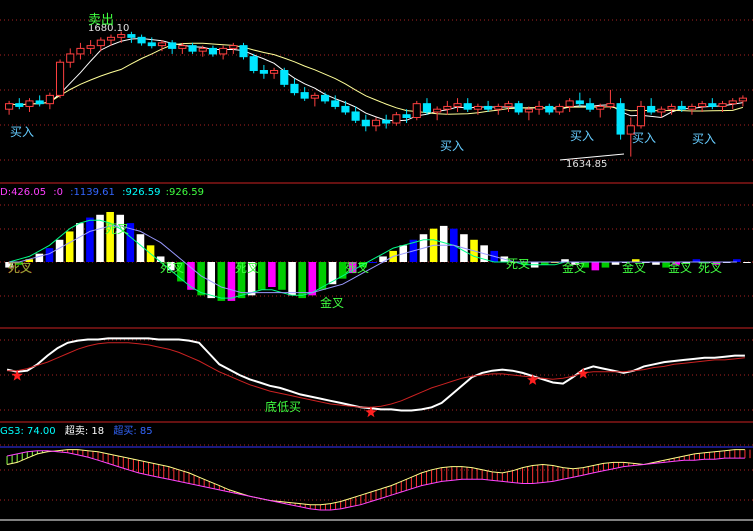 This screenshot has width=753, height=531. Describe the element at coordinates (586, 164) in the screenshot. I see `low-price-label: 1634.85` at that location.